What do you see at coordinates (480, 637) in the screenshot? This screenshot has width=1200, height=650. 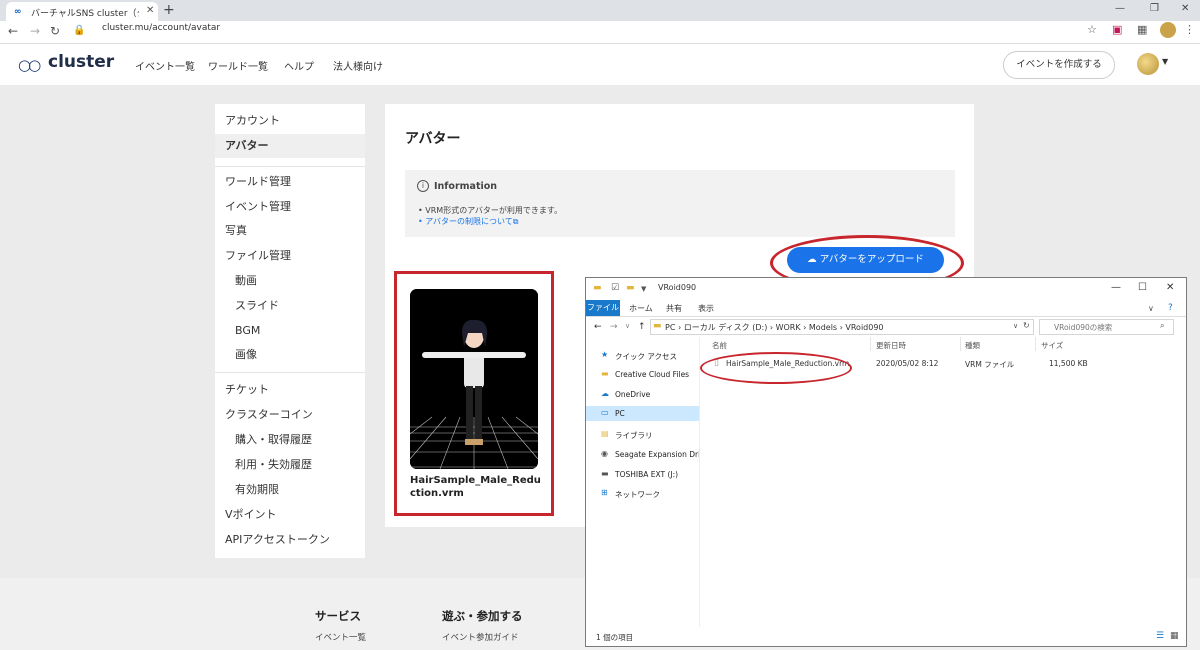 I see `footer-link-guide: イベント参加ガイド` at bounding box center [480, 637].